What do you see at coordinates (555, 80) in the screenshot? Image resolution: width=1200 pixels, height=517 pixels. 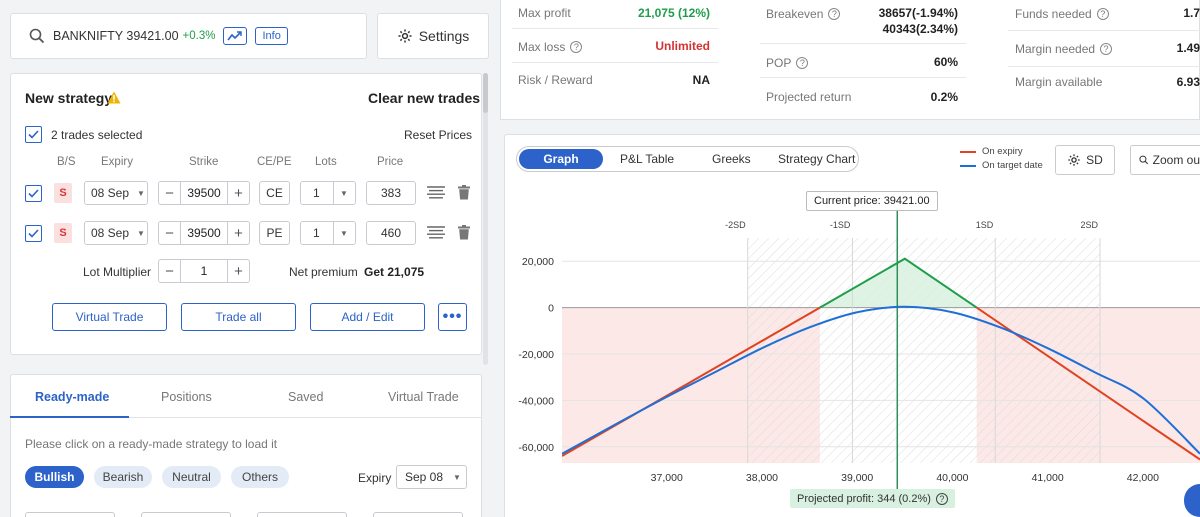 I see `risk-reward-label: Risk / Reward` at bounding box center [555, 80].